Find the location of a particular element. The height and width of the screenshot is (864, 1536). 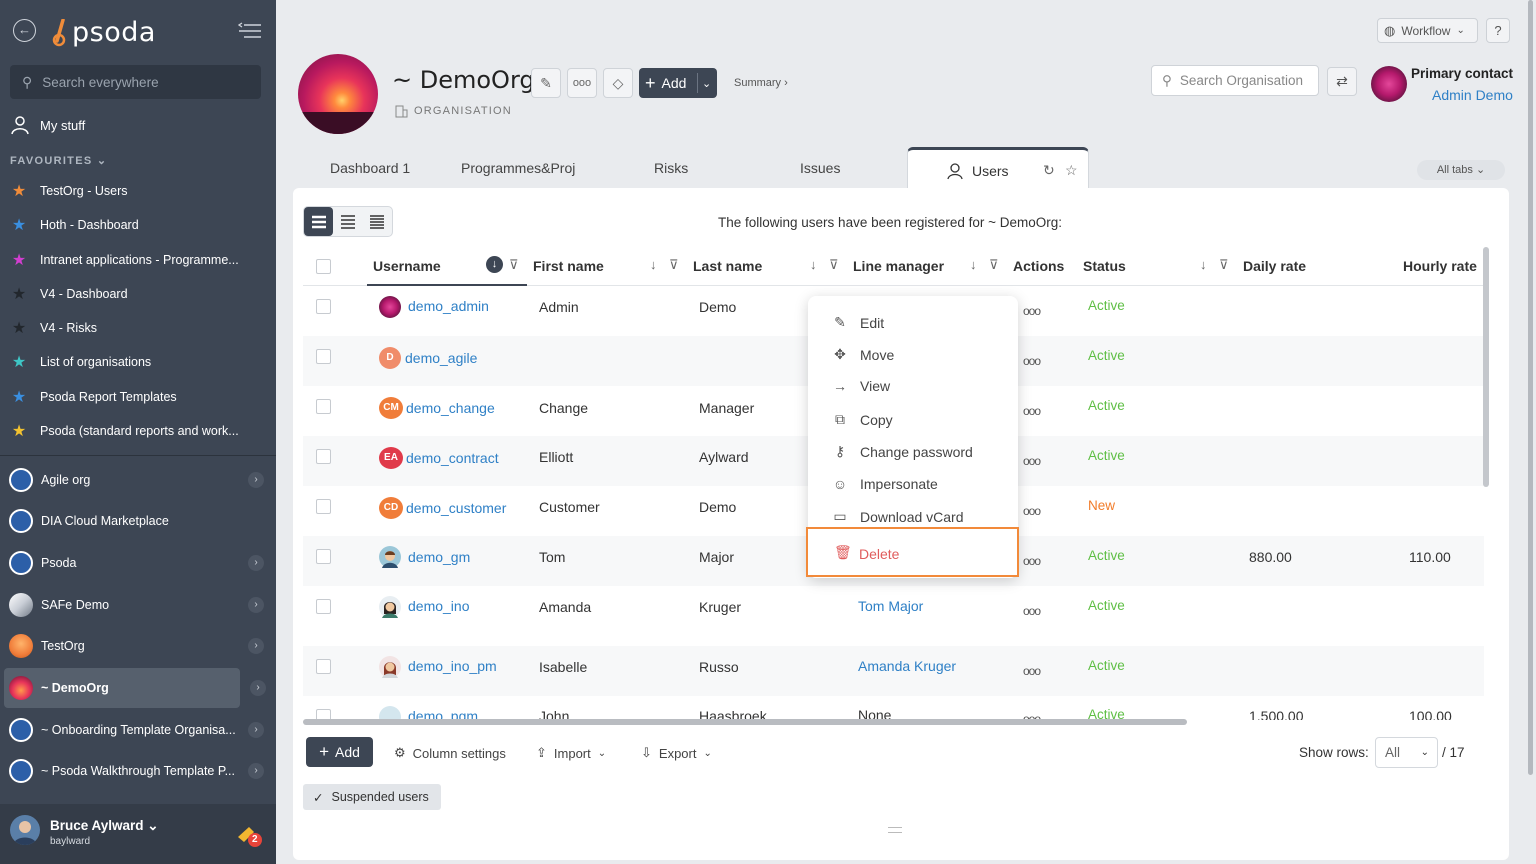

primary-contact-link: Admin Demo is located at coordinates (1472, 95).